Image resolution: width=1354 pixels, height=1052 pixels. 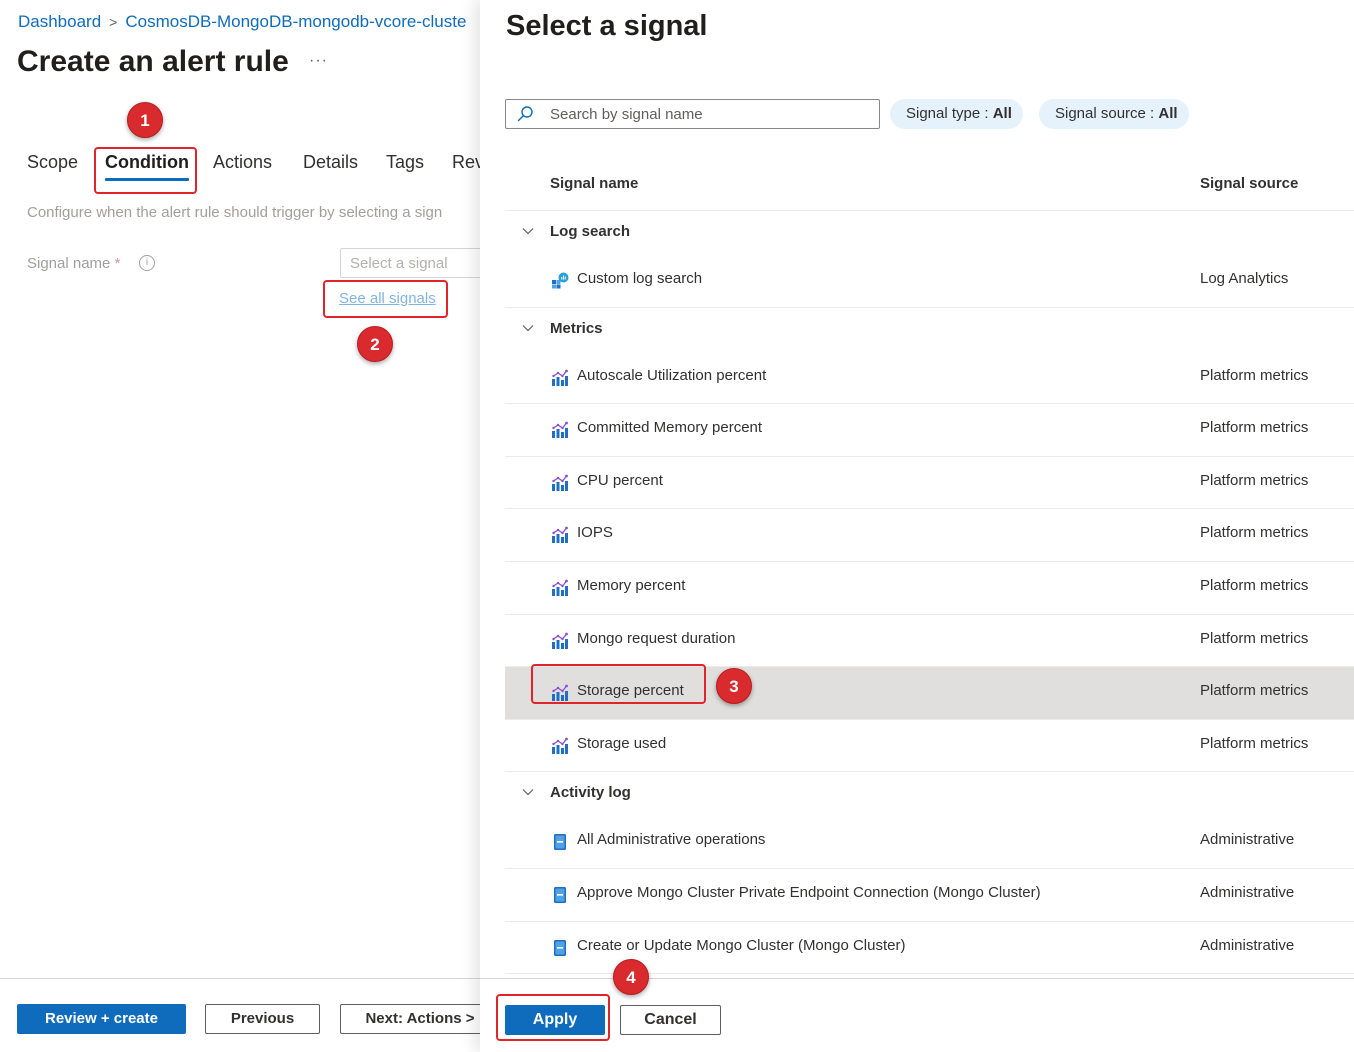 I want to click on column-header-signal-name: Signal name, so click(x=594, y=183).